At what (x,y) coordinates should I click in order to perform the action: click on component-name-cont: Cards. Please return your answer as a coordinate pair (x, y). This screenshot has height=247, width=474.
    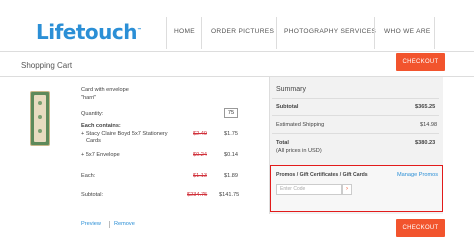
    Looking at the image, I should click on (93, 141).